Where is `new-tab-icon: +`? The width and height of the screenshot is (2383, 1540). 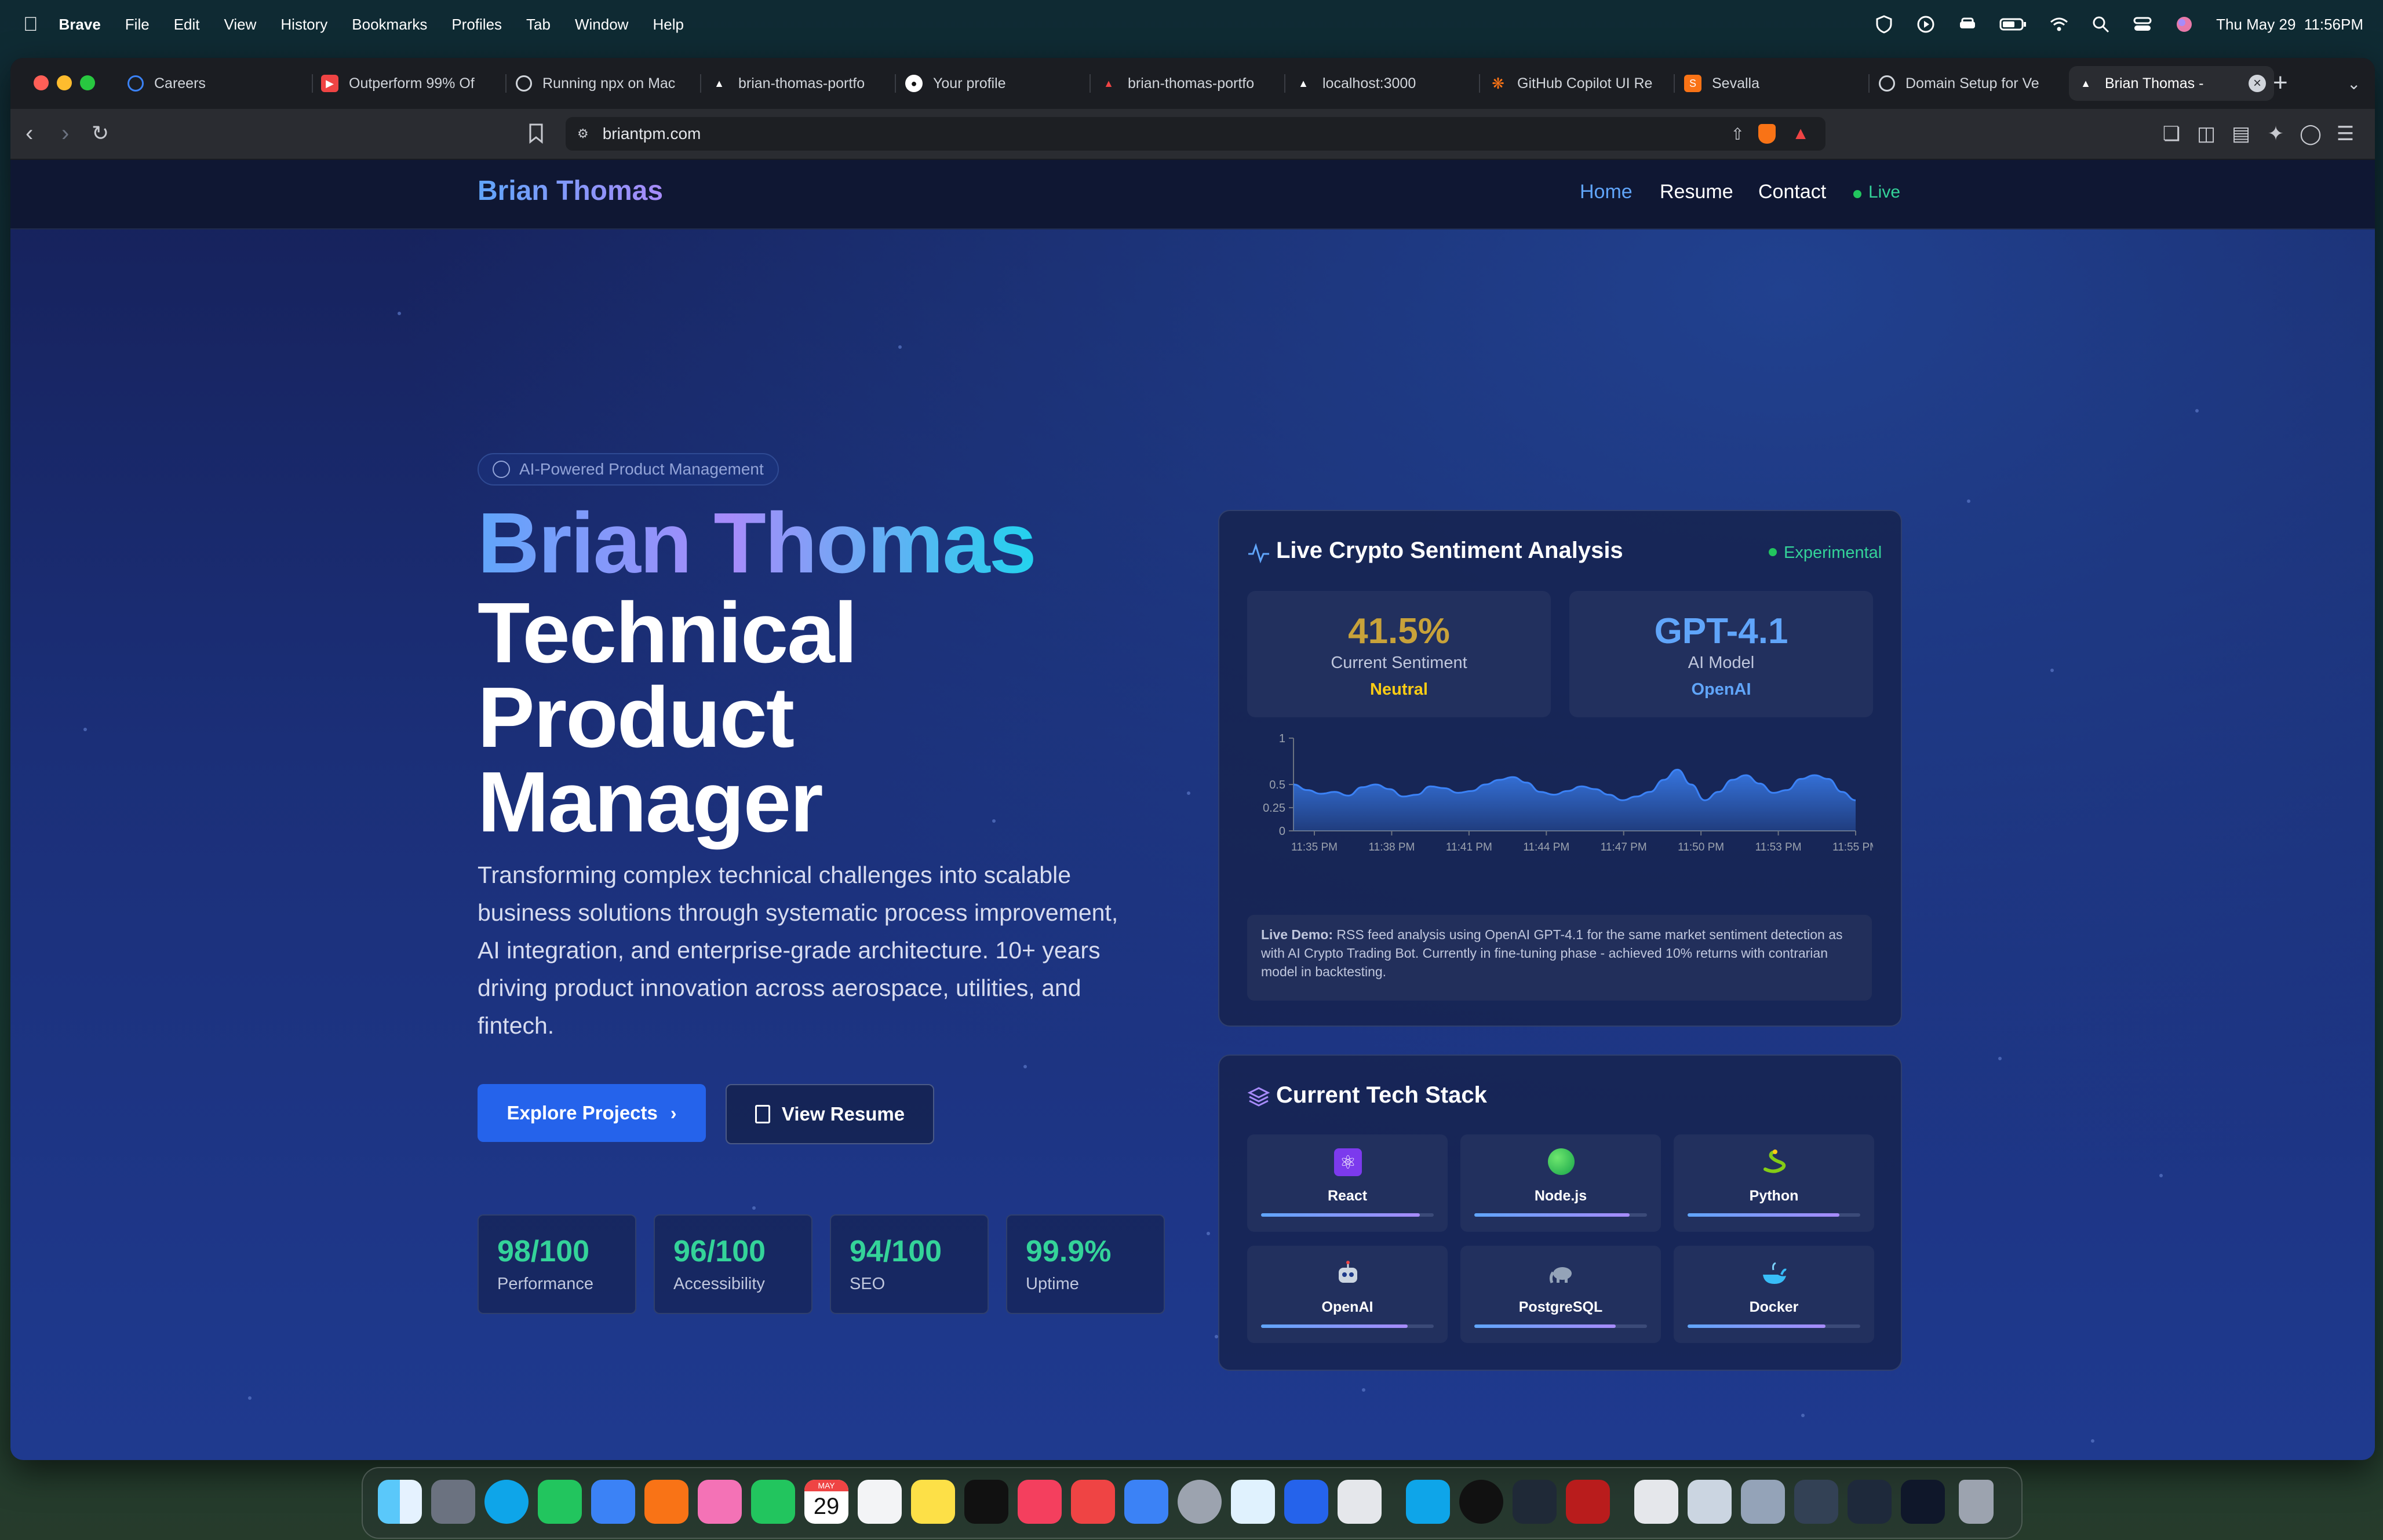 new-tab-icon: + is located at coordinates (2281, 82).